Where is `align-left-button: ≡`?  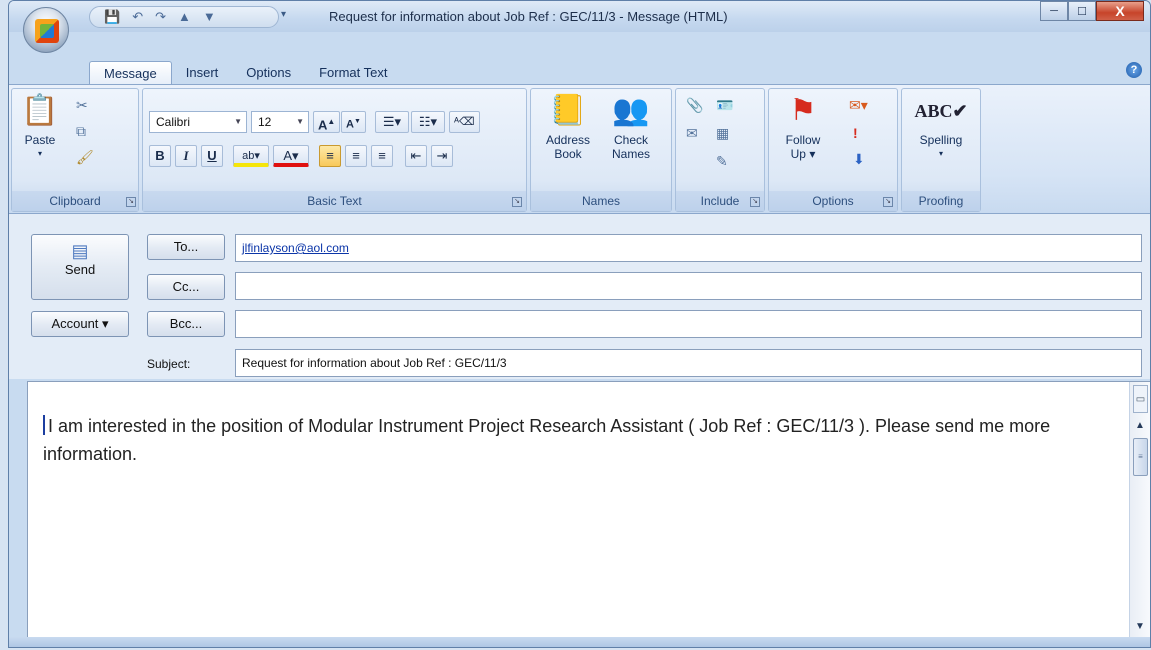 align-left-button: ≡ is located at coordinates (330, 156).